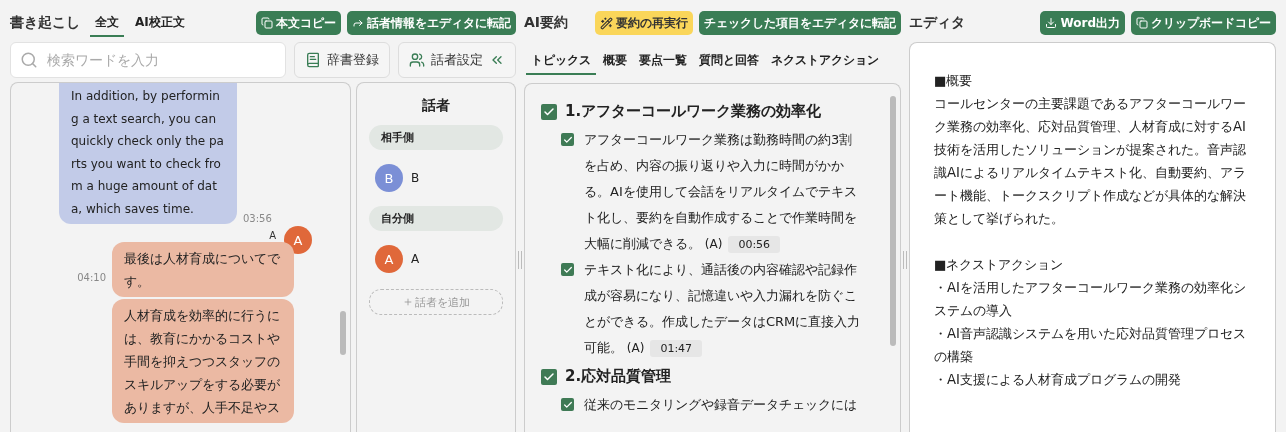 The height and width of the screenshot is (432, 1286). Describe the element at coordinates (389, 178) in the screenshot. I see `speaker-avatar: B` at that location.